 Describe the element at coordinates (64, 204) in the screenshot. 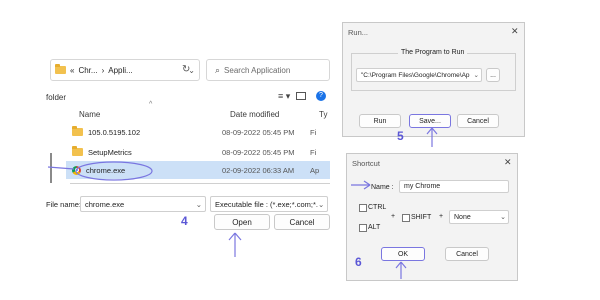

I see `filename-label: File name:` at that location.